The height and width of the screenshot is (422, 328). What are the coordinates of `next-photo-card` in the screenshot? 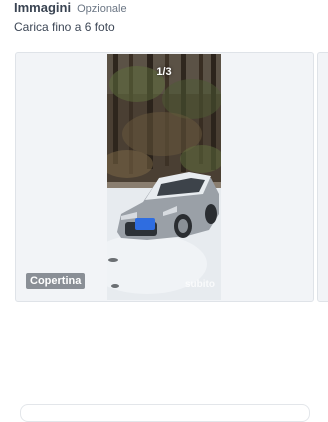 It's located at (322, 177).